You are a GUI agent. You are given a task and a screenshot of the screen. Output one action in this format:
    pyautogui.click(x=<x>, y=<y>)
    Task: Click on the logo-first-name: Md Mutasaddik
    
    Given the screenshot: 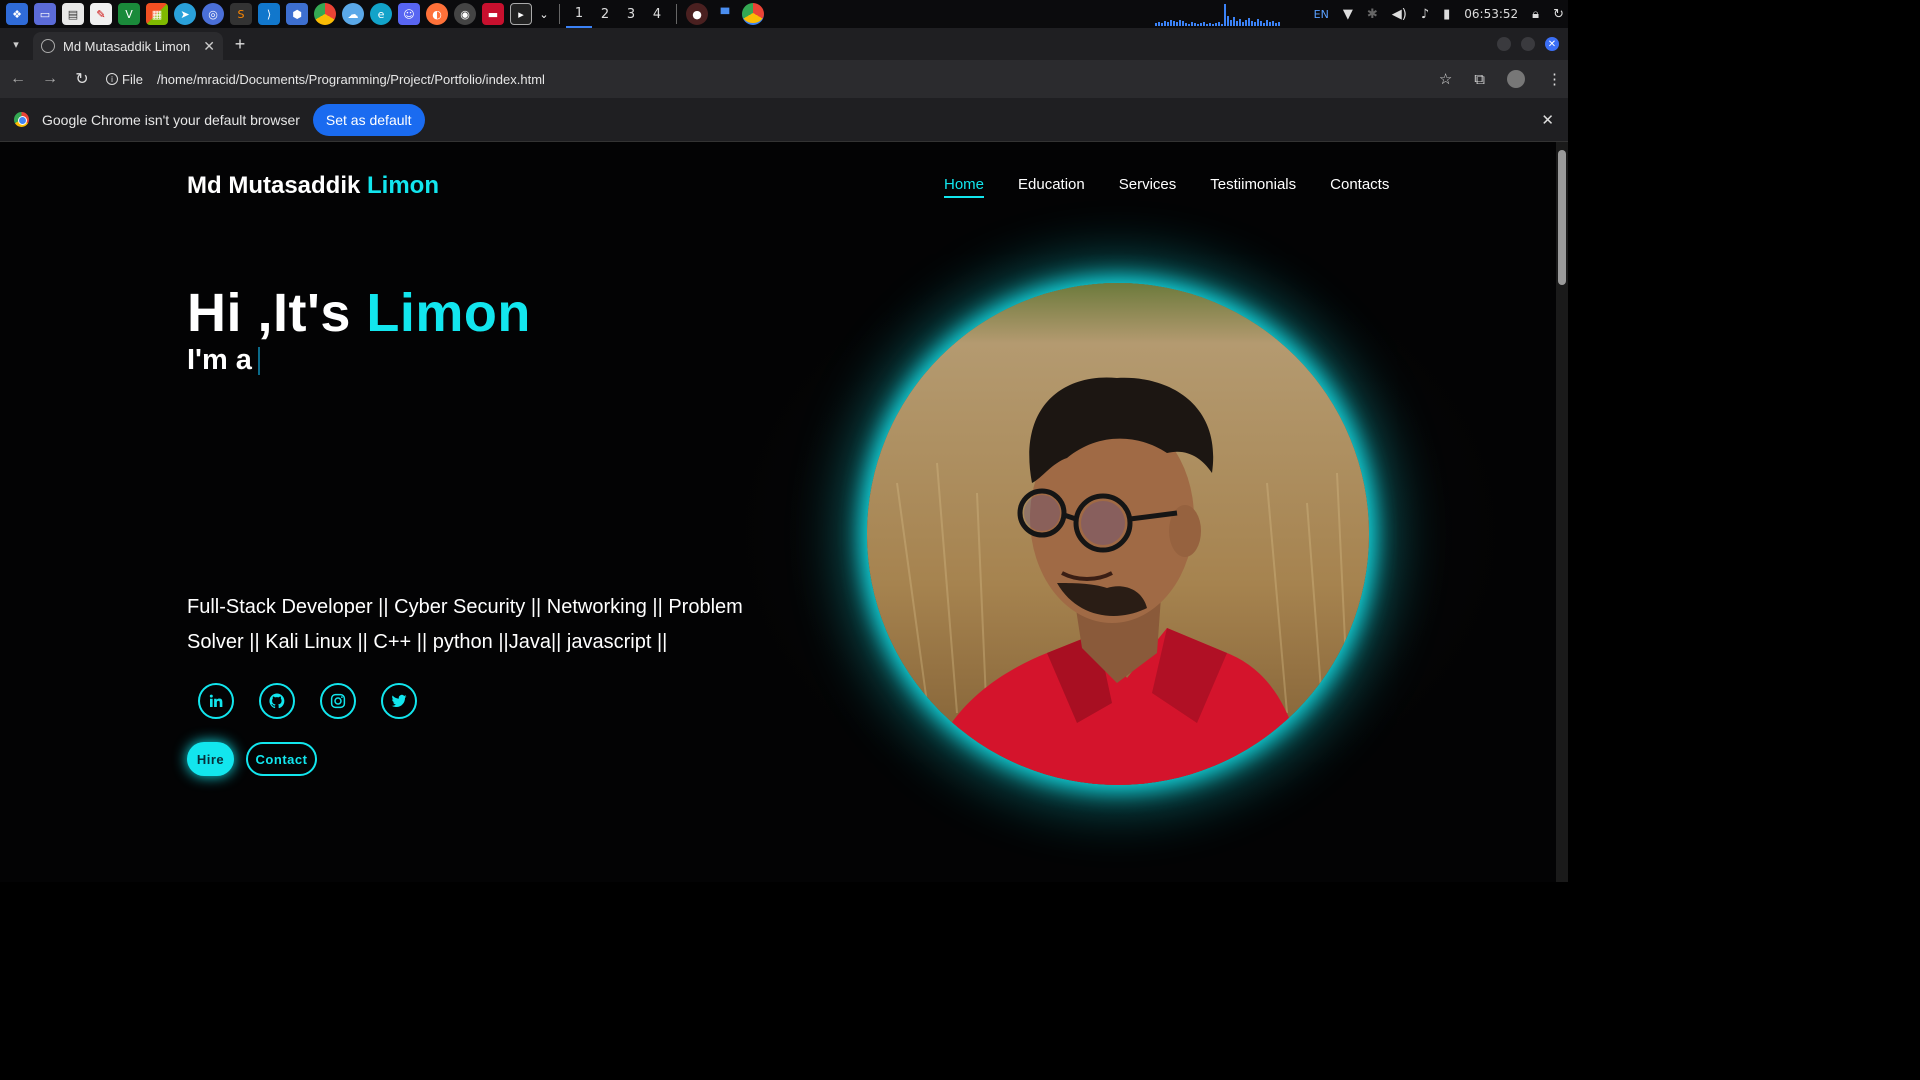 What is the action you would take?
    pyautogui.click(x=277, y=185)
    